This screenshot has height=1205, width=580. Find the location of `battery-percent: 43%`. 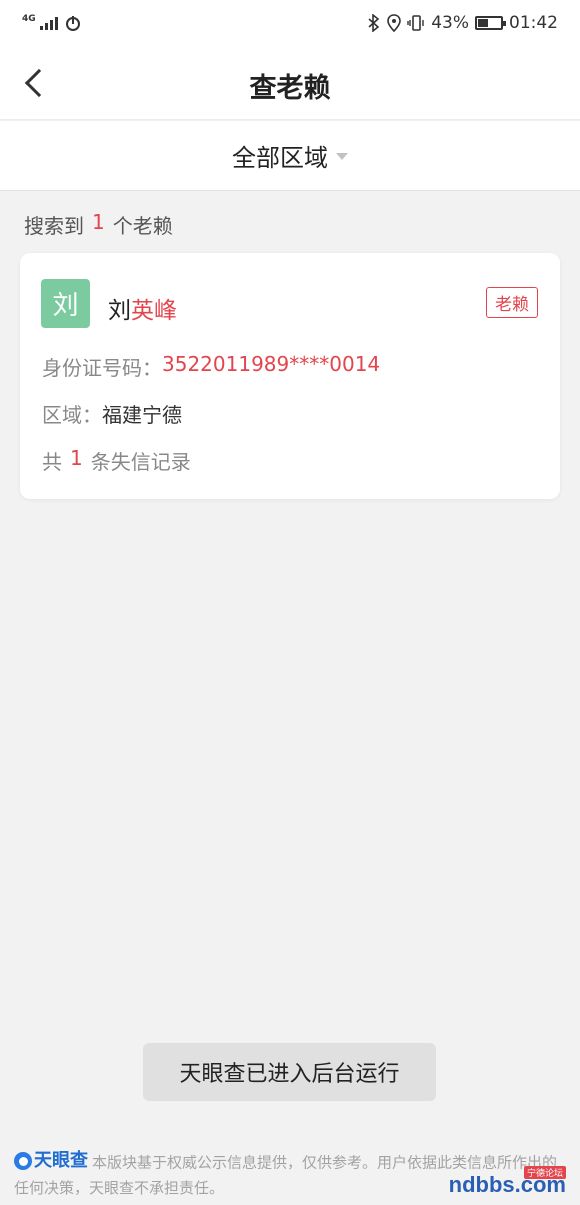

battery-percent: 43% is located at coordinates (450, 23).